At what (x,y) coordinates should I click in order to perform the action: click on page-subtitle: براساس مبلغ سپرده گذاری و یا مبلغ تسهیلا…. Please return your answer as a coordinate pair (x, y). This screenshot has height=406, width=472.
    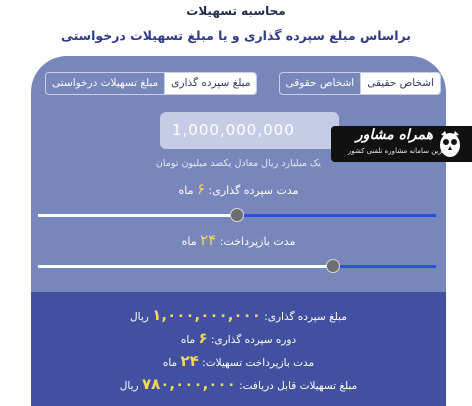
    Looking at the image, I should click on (236, 35).